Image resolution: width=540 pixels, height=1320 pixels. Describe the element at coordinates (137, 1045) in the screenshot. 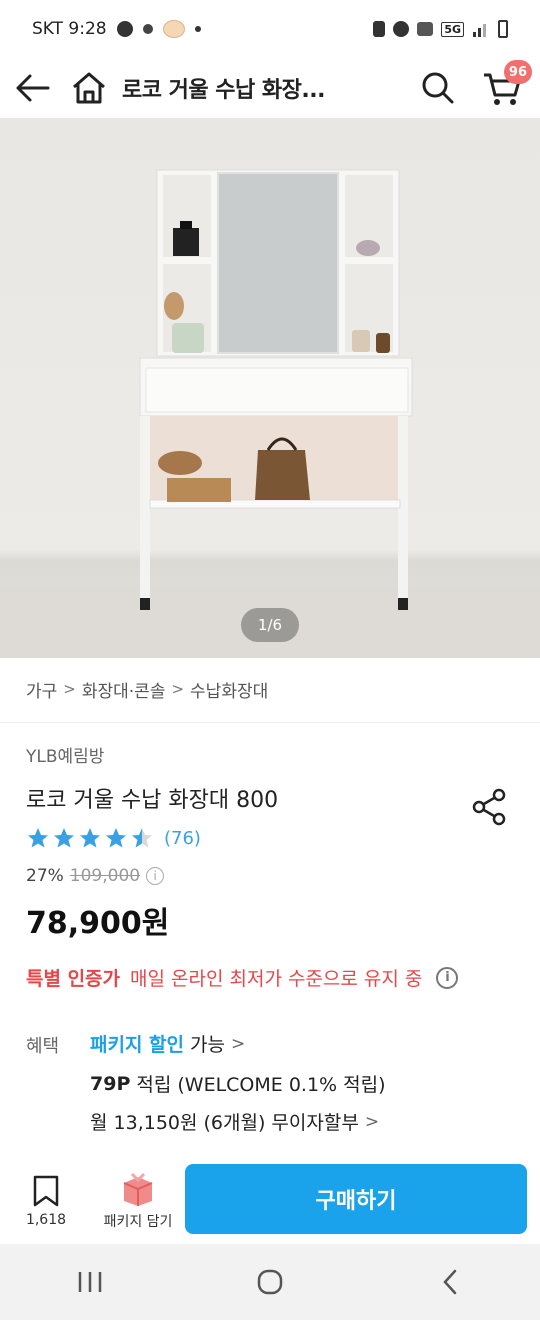

I see `package-discount-label: 패키지 할인` at that location.